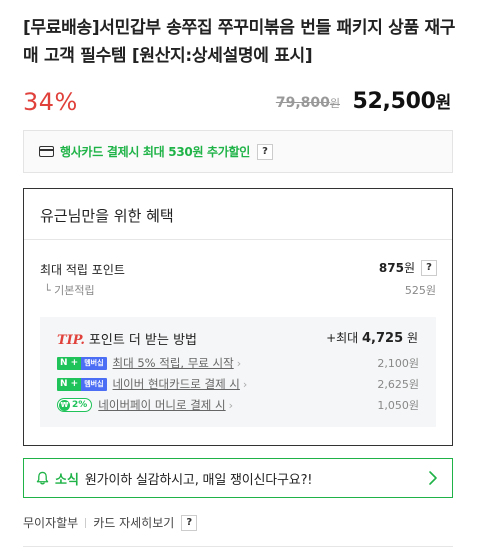 This screenshot has height=554, width=483. I want to click on installment-link: 무이자할부, so click(50, 522).